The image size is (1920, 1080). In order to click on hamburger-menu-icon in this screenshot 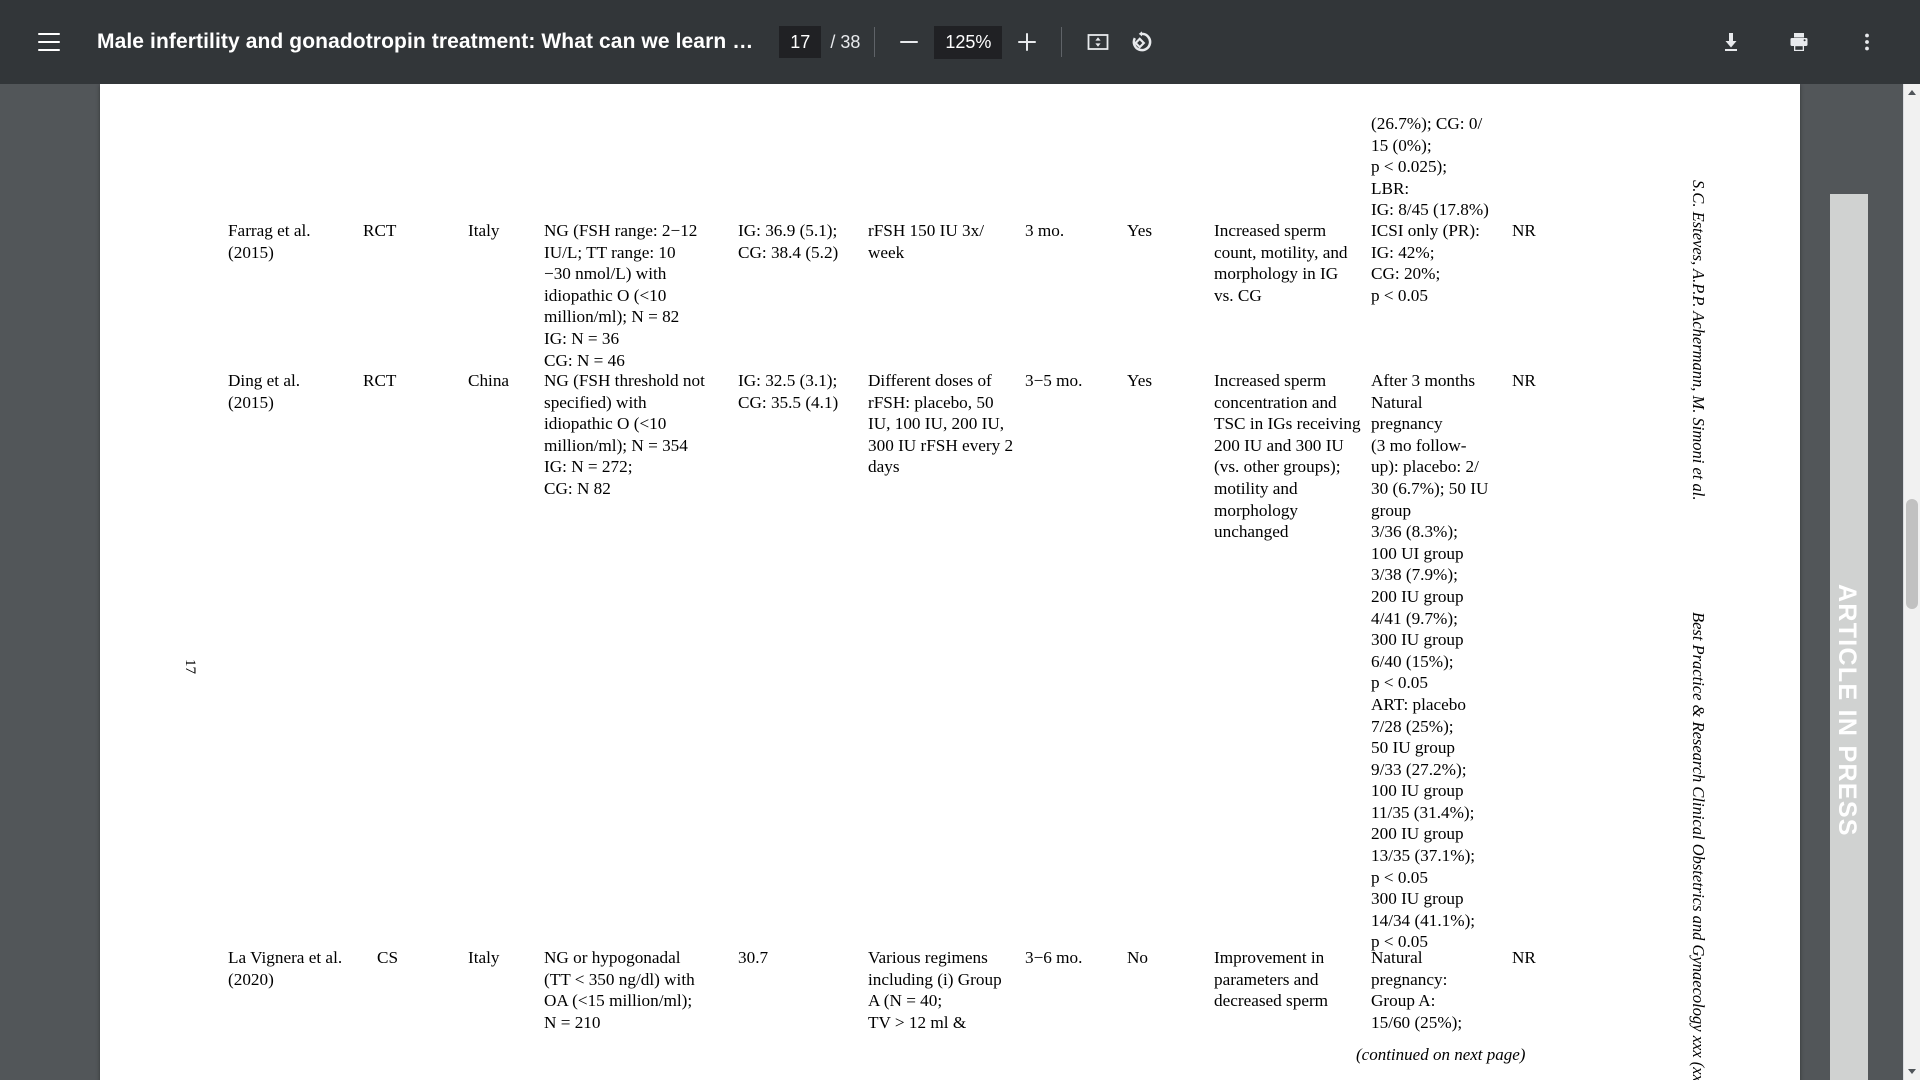, I will do `click(49, 42)`.